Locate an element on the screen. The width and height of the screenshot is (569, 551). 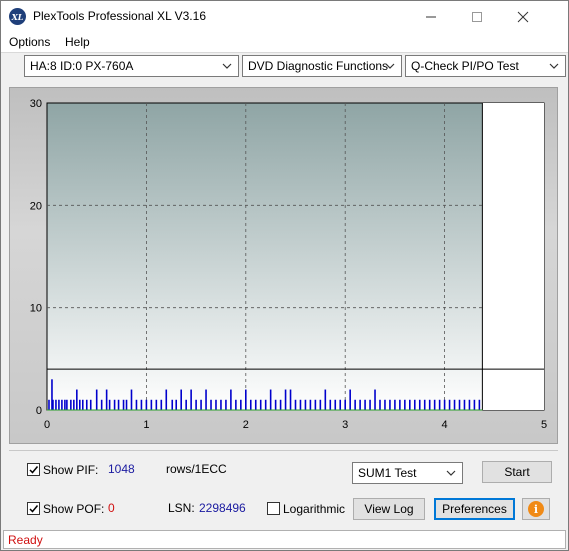
y-tick-label: 10 is located at coordinates (36, 309).